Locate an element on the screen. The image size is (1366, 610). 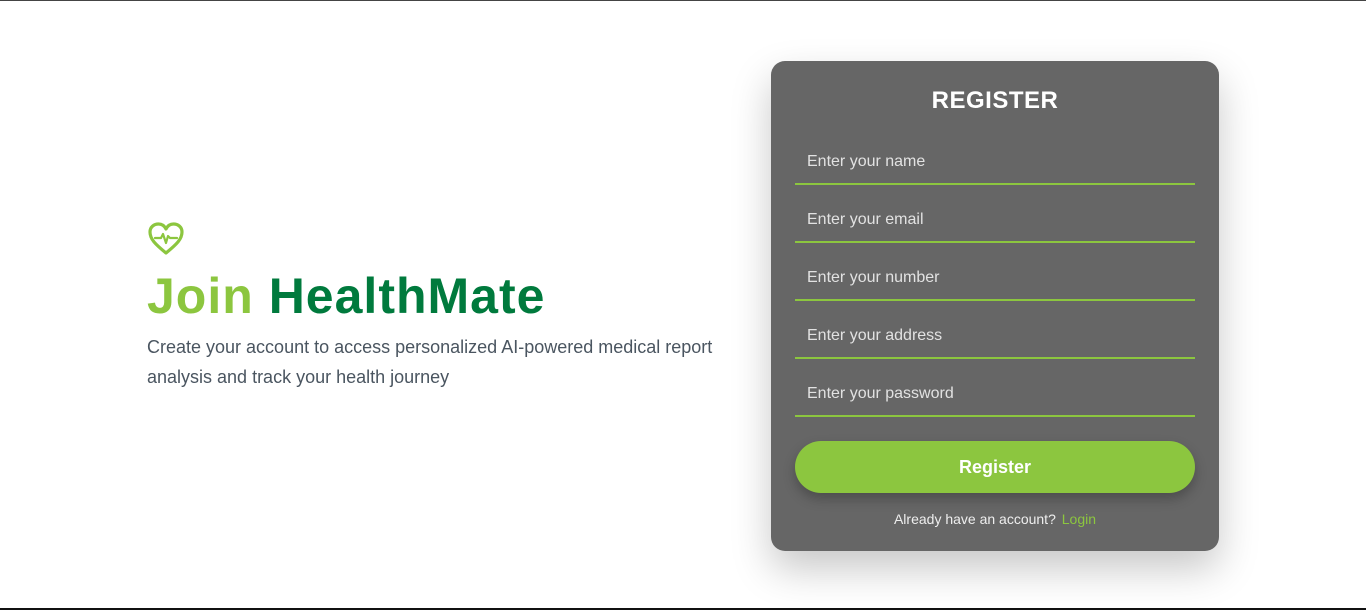
register-button: Register is located at coordinates (995, 467).